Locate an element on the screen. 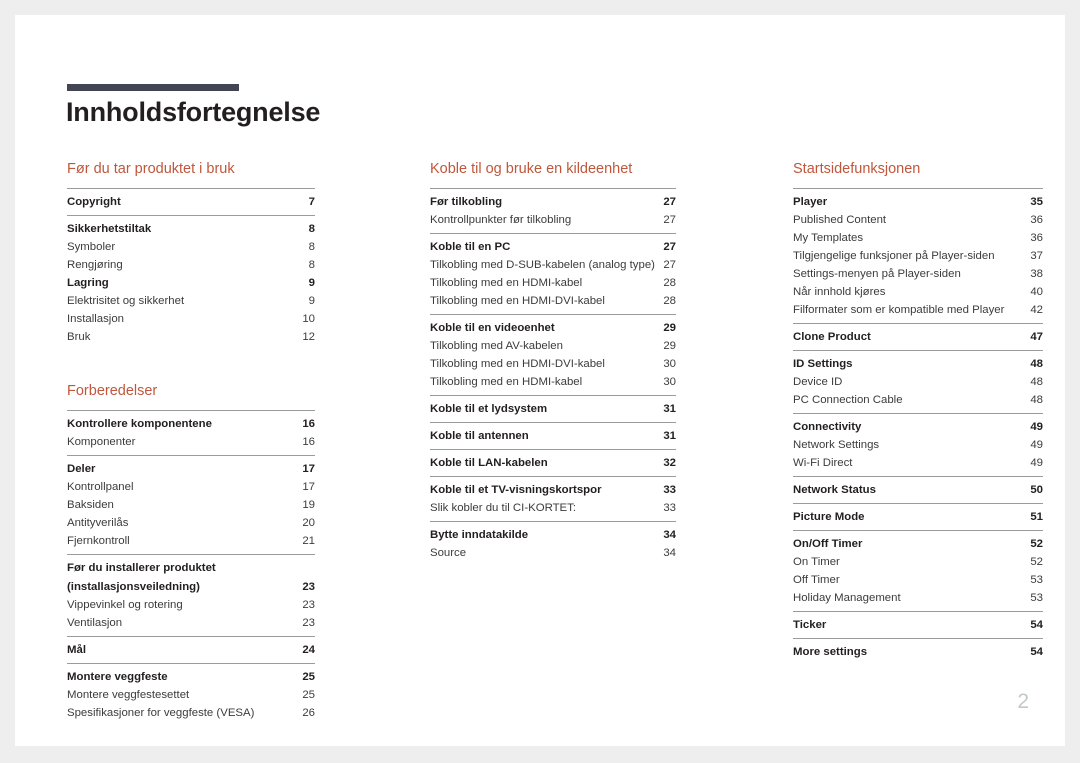  toc-entry-page: 31 is located at coordinates (669, 436).